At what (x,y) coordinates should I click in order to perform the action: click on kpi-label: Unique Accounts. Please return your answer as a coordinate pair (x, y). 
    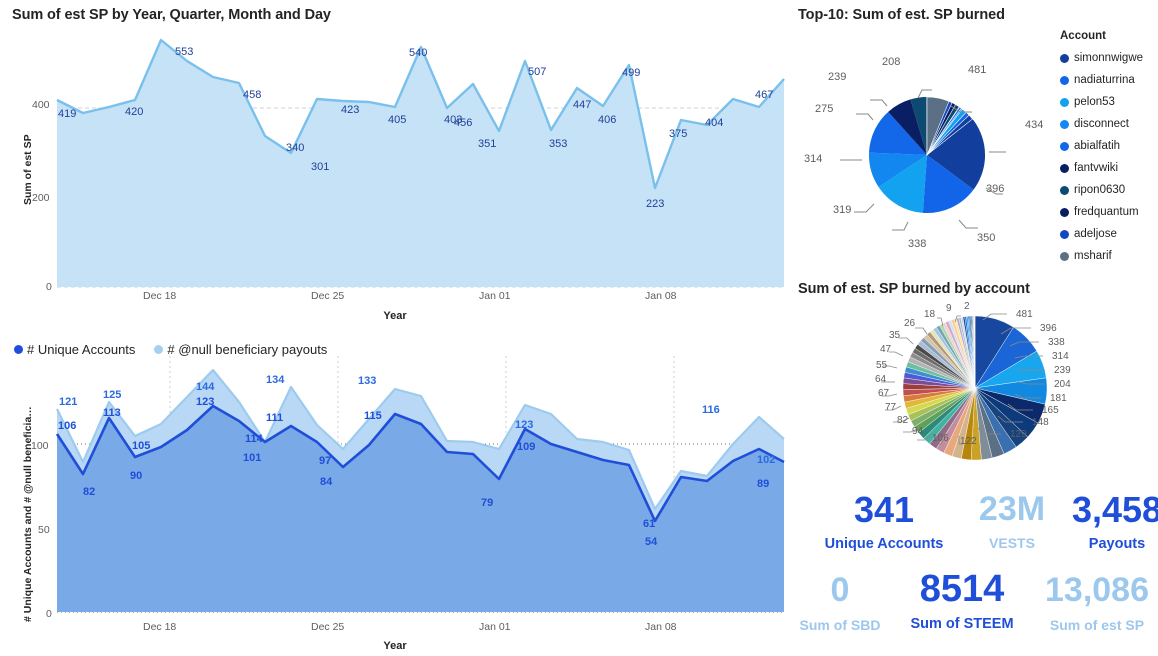
    Looking at the image, I should click on (884, 544).